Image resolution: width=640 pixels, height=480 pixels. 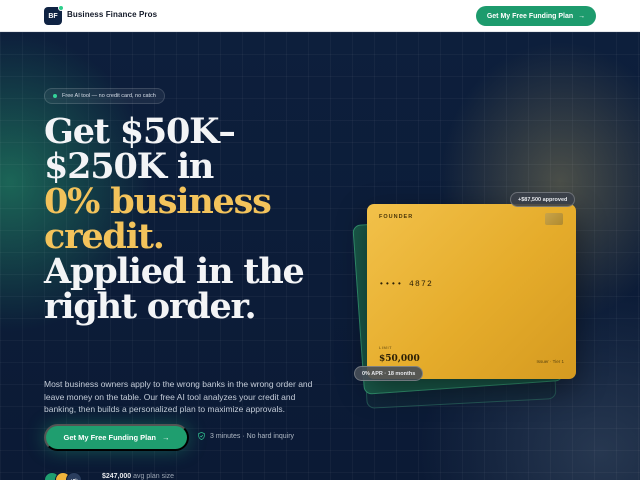 What do you see at coordinates (104, 236) in the screenshot?
I see `headline-line-4: credit.` at bounding box center [104, 236].